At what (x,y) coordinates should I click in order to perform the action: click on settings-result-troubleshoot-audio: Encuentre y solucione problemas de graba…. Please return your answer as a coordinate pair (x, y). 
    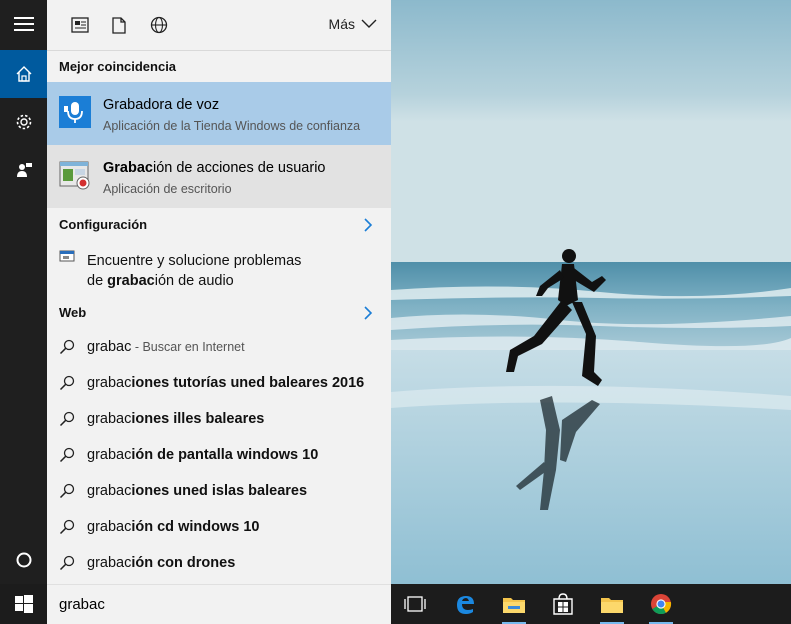
    Looking at the image, I should click on (219, 269).